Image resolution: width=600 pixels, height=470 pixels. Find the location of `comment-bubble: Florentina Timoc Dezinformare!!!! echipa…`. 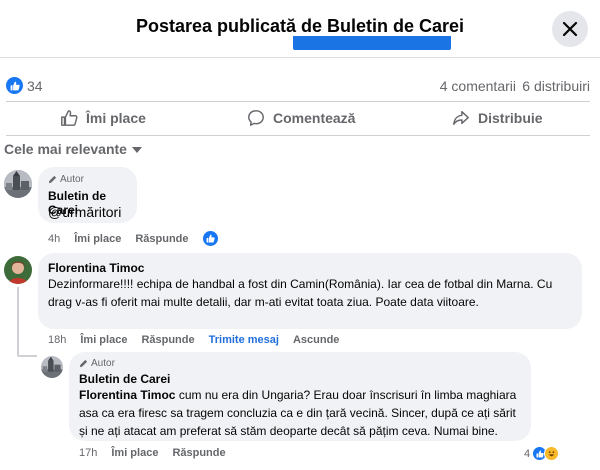

comment-bubble: Florentina Timoc Dezinformare!!!! echipa… is located at coordinates (310, 291).